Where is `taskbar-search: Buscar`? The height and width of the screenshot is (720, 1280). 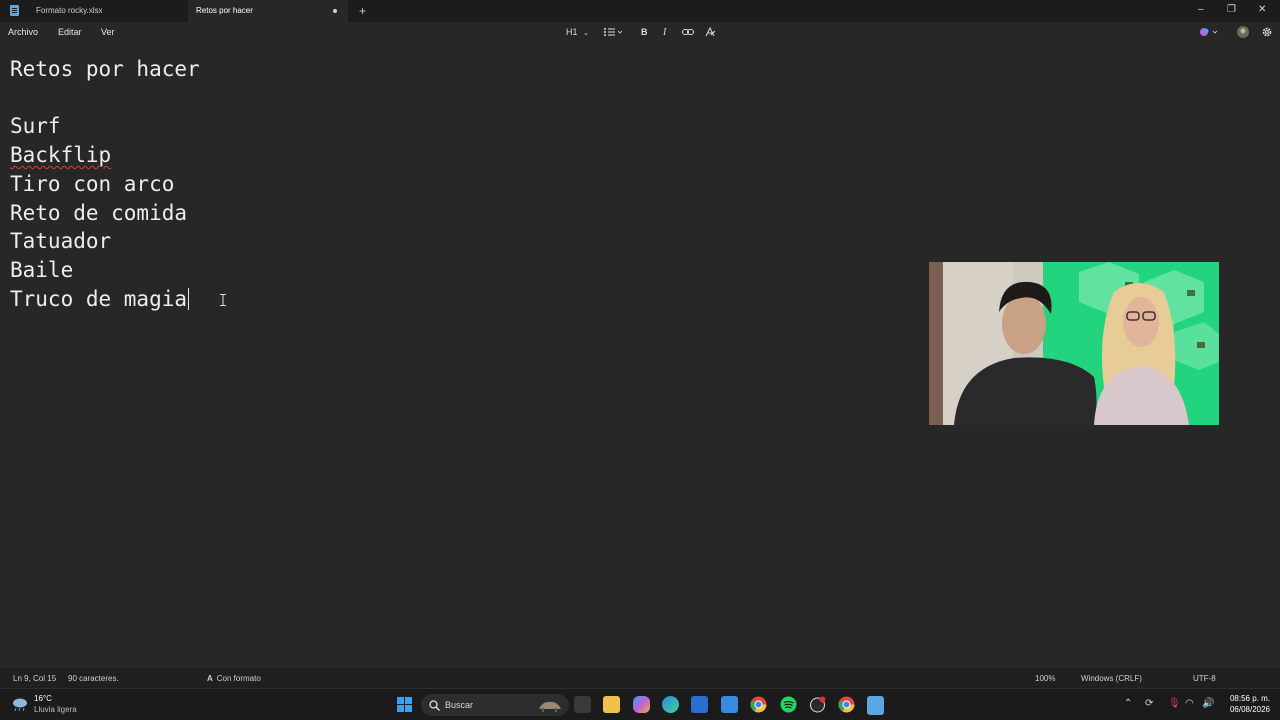
taskbar-search: Buscar is located at coordinates (495, 705).